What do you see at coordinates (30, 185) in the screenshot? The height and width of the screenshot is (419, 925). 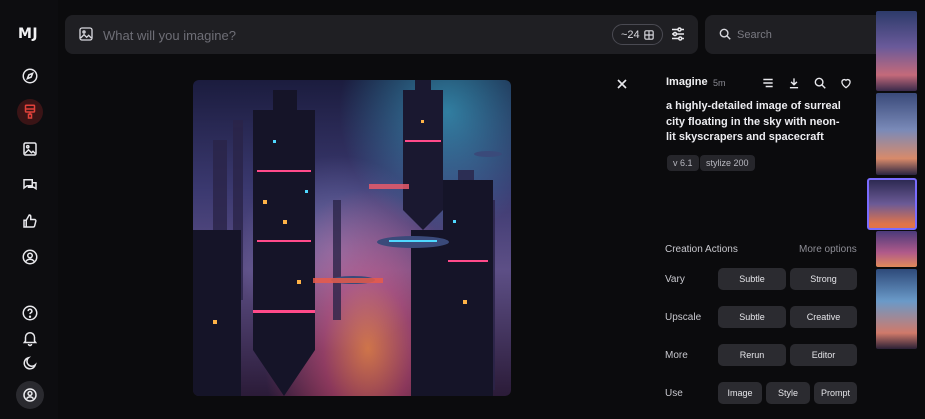 I see `chat-icon` at bounding box center [30, 185].